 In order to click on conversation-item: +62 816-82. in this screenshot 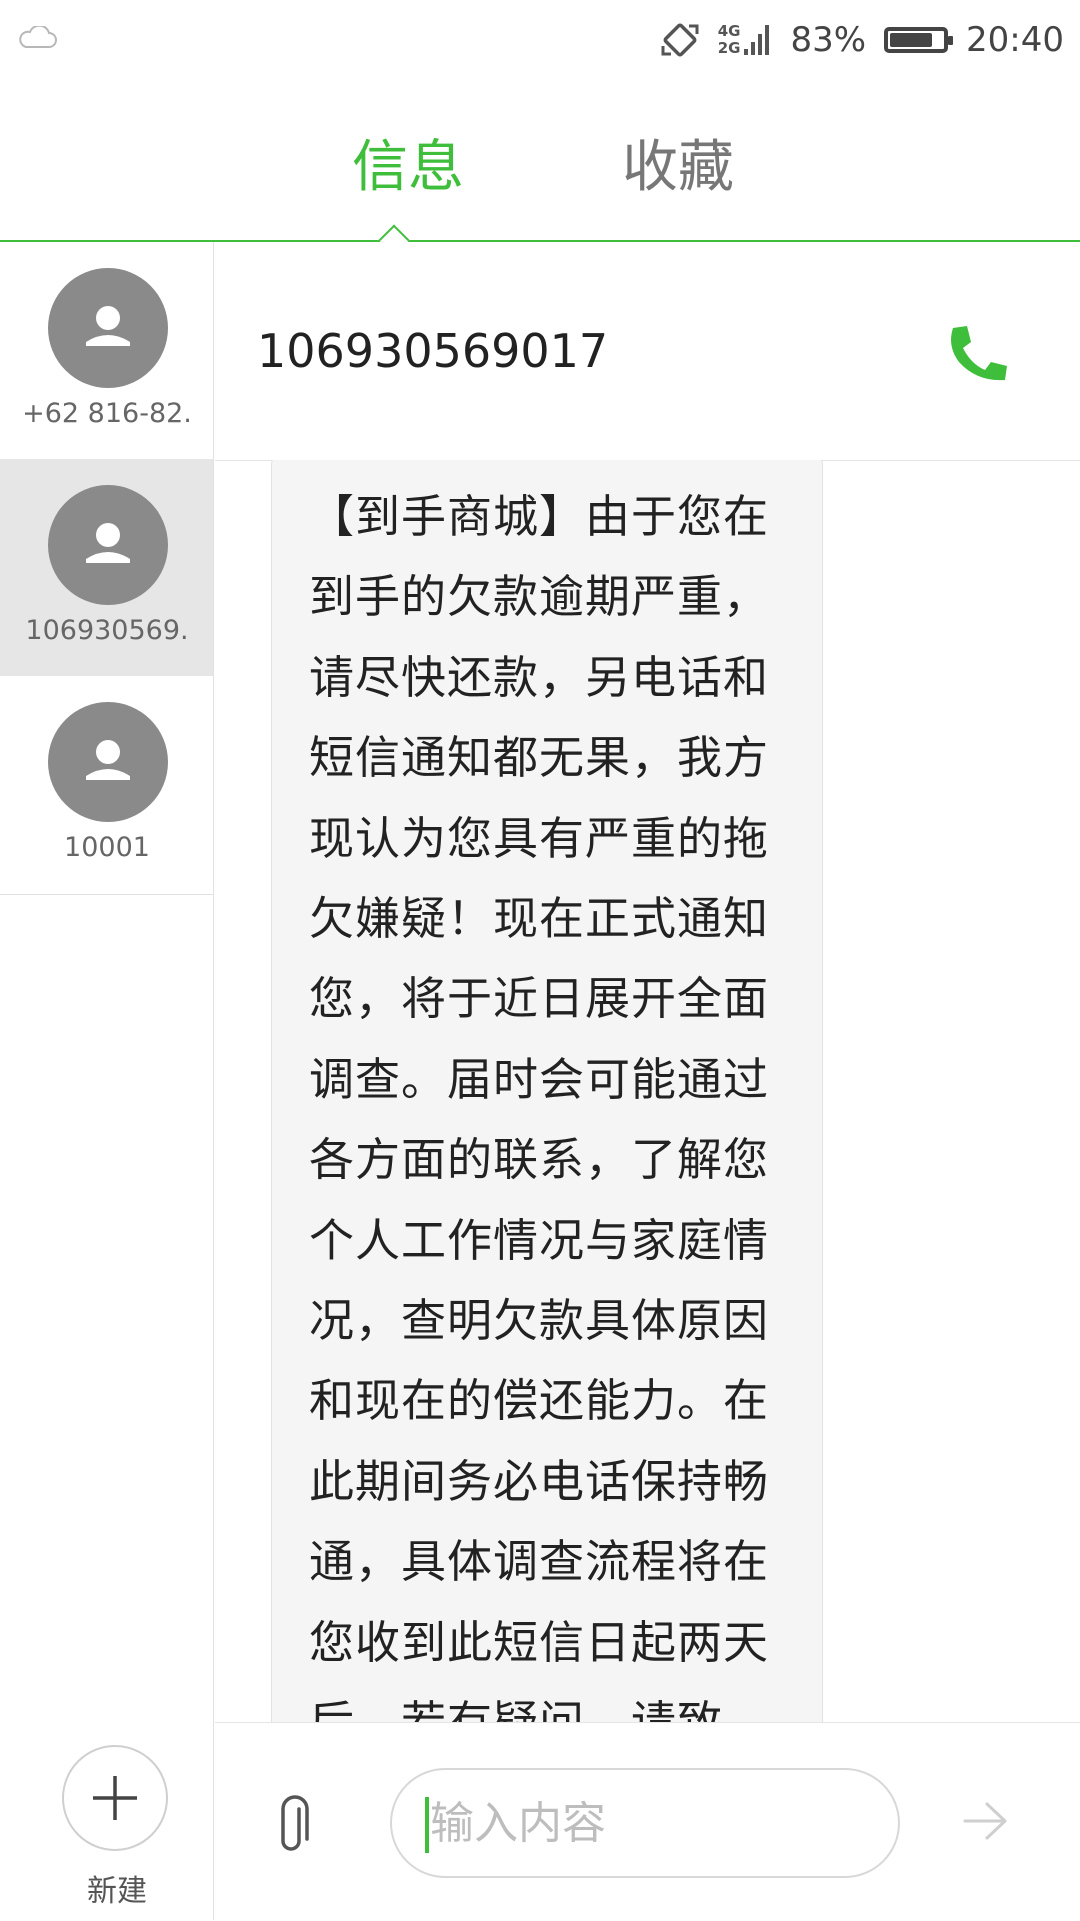, I will do `click(106, 350)`.